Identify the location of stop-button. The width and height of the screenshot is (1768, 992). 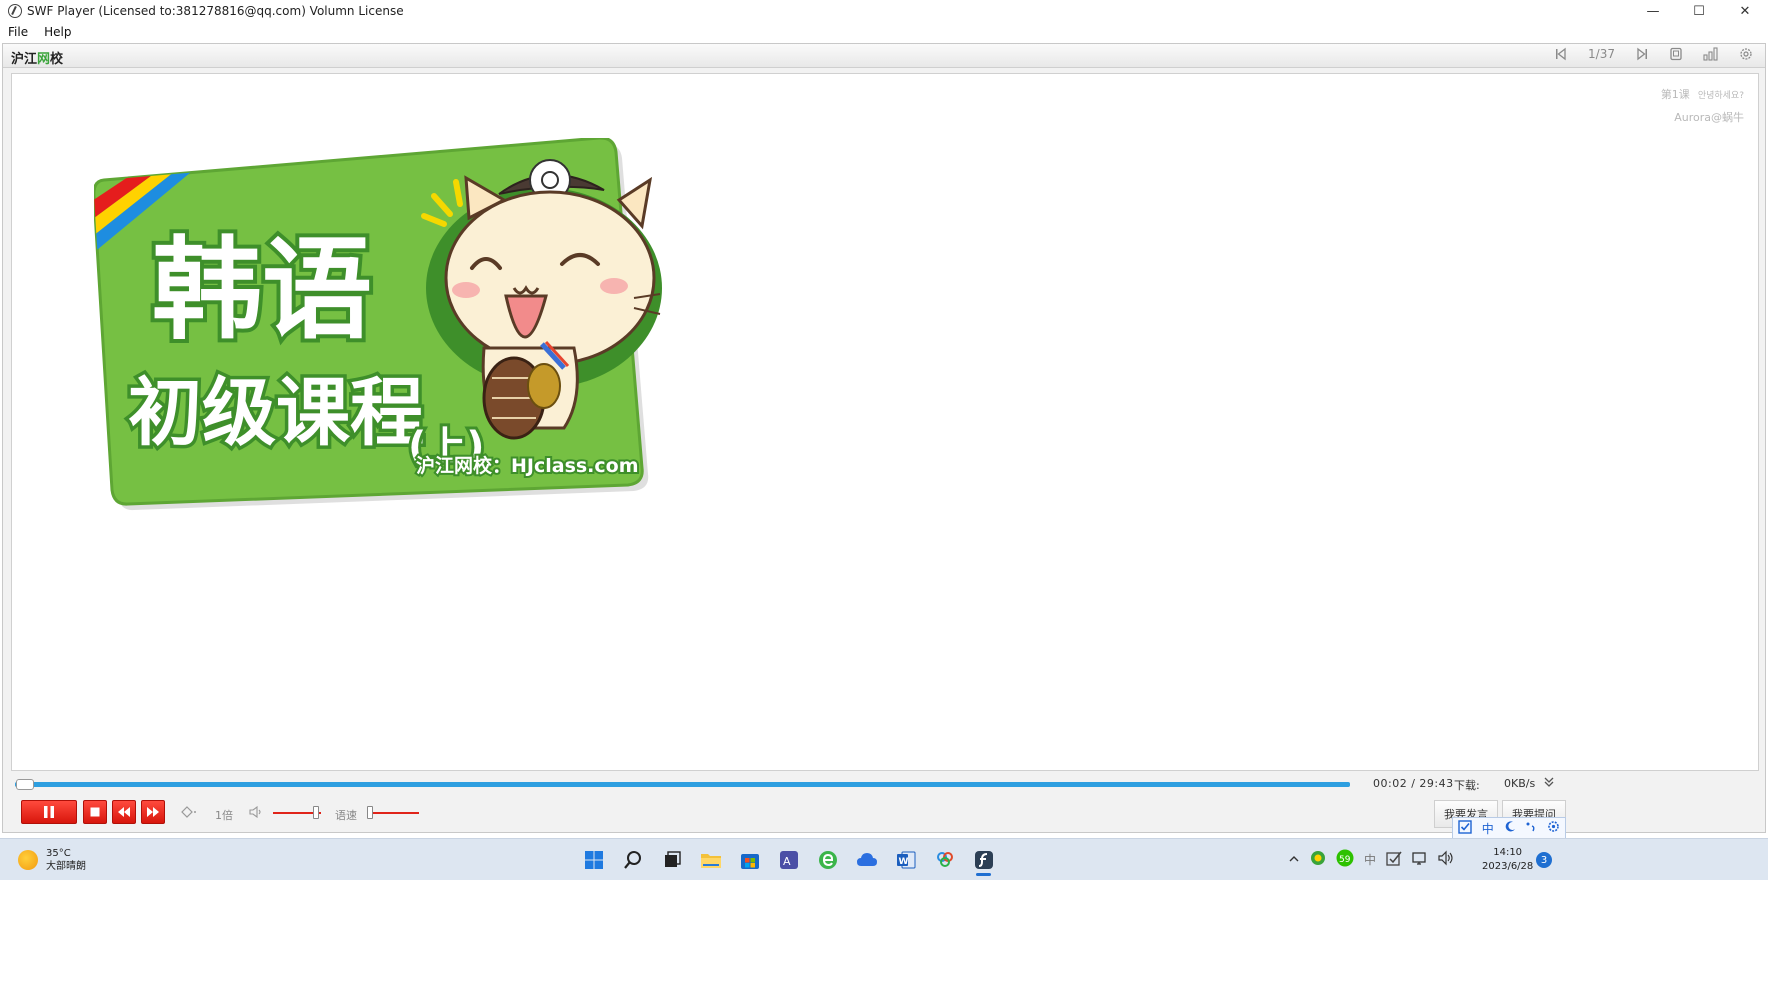
(95, 812).